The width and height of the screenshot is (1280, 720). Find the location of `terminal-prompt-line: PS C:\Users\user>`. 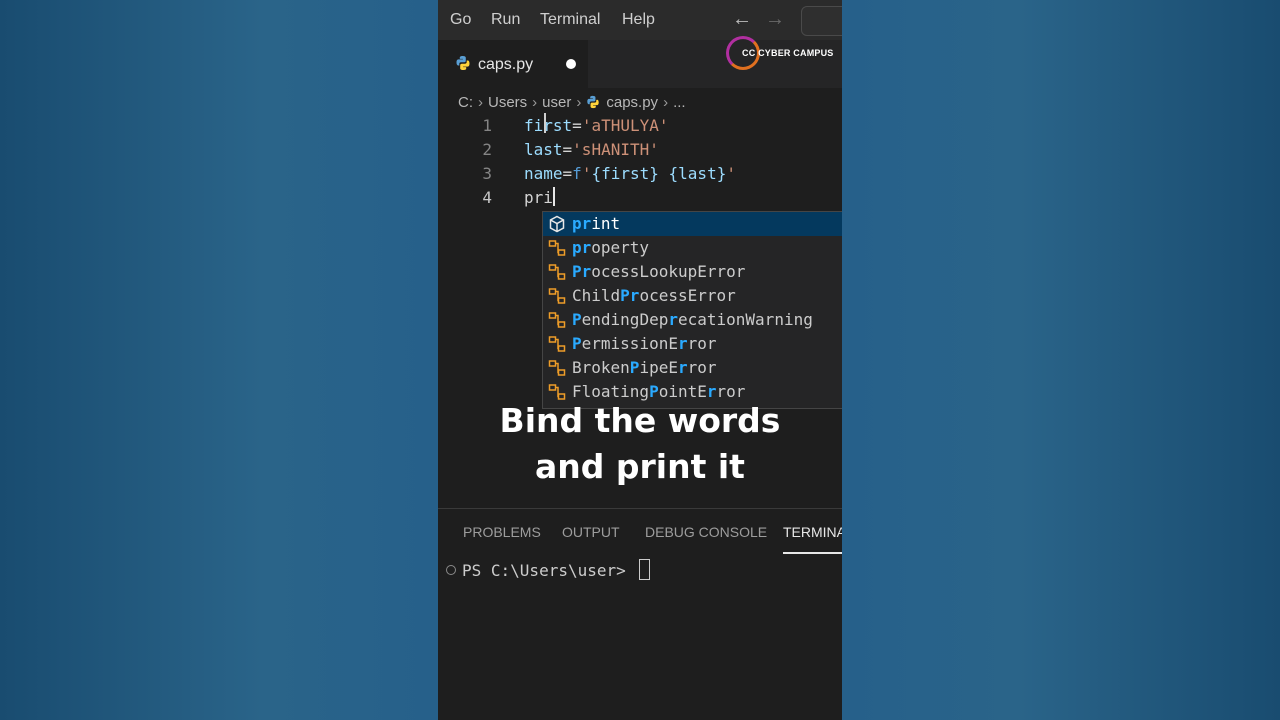

terminal-prompt-line: PS C:\Users\user> is located at coordinates (548, 569).